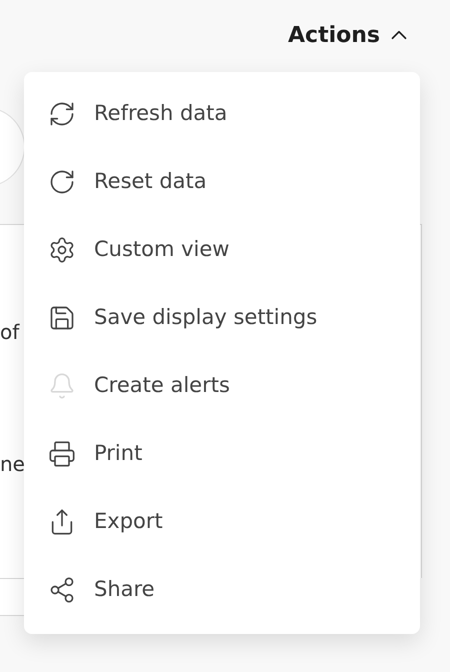 This screenshot has height=672, width=450. I want to click on panel-text: of, so click(10, 332).